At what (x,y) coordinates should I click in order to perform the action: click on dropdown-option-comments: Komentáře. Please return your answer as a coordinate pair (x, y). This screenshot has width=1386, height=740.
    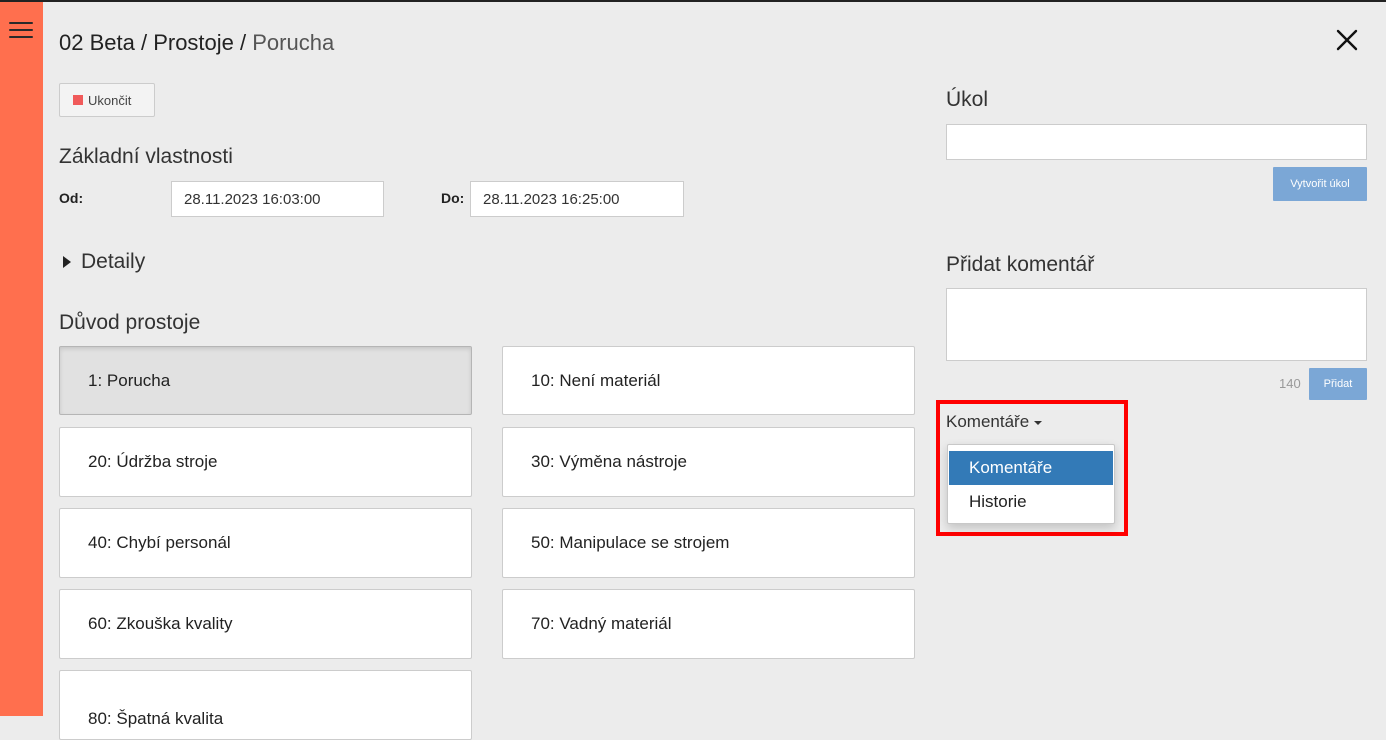
    Looking at the image, I should click on (1031, 468).